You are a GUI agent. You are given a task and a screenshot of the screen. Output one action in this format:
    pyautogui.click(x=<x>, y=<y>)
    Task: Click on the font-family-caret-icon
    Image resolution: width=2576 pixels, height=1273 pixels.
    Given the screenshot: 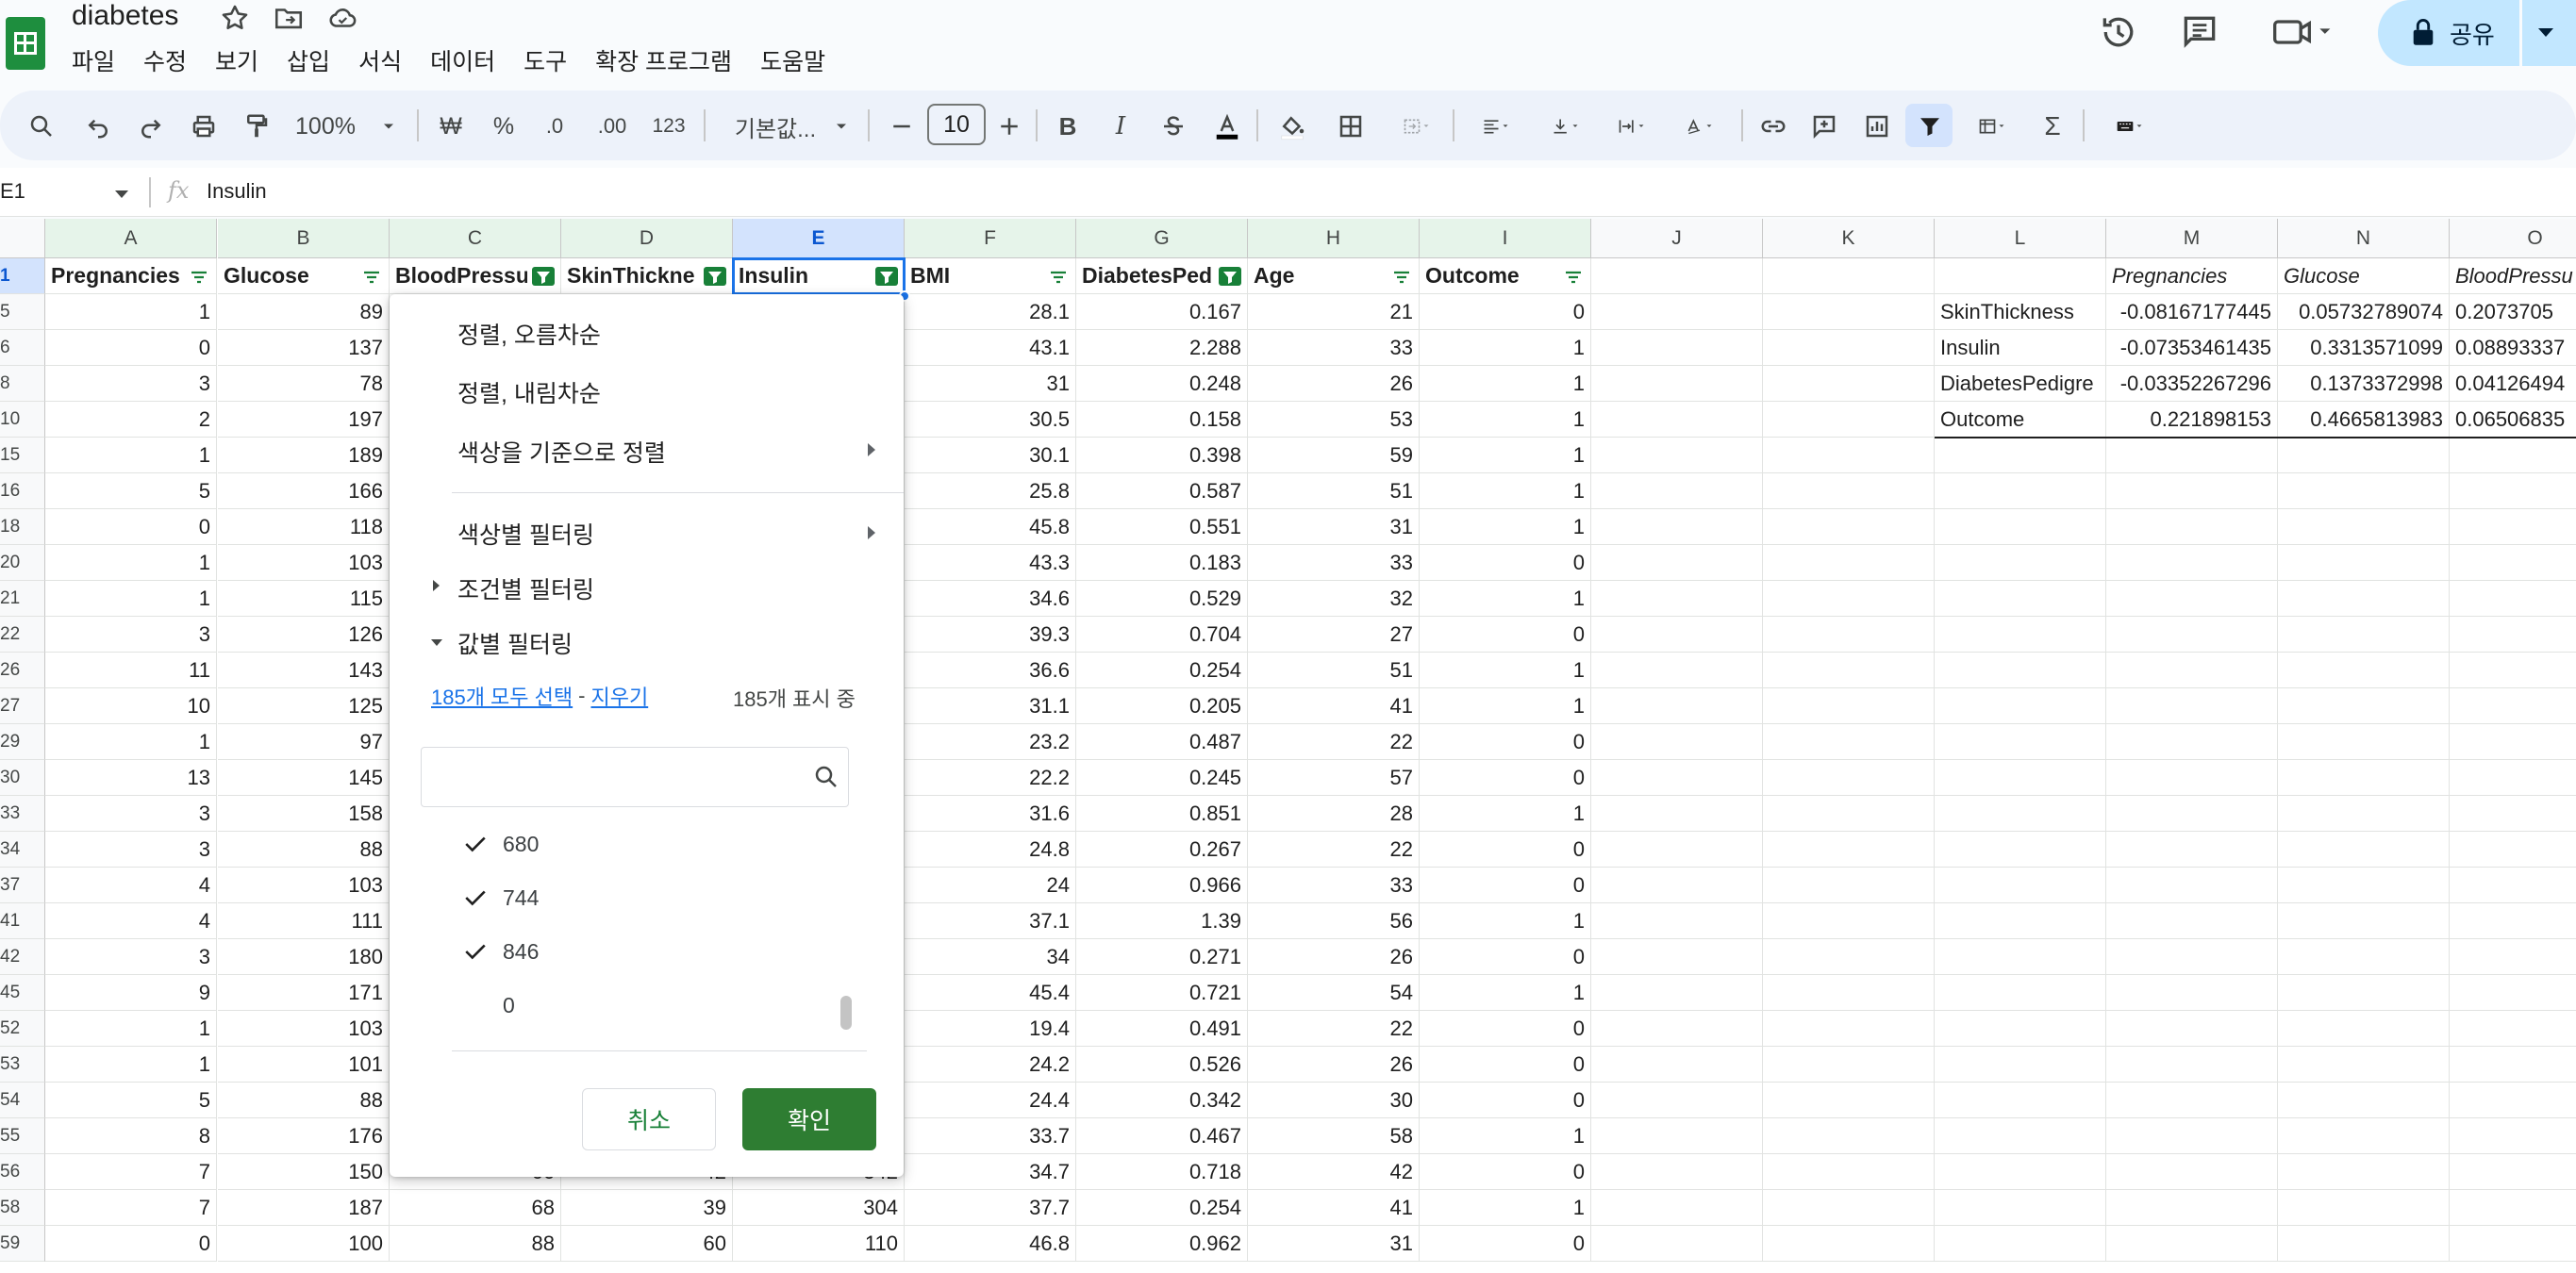 What is the action you would take?
    pyautogui.click(x=841, y=126)
    